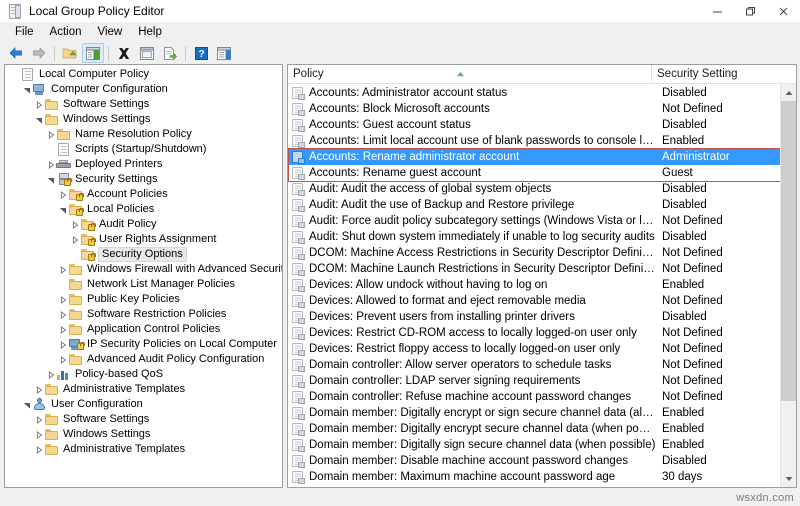 This screenshot has height=506, width=800. I want to click on tree-item: Application Control Policies, so click(143, 329).